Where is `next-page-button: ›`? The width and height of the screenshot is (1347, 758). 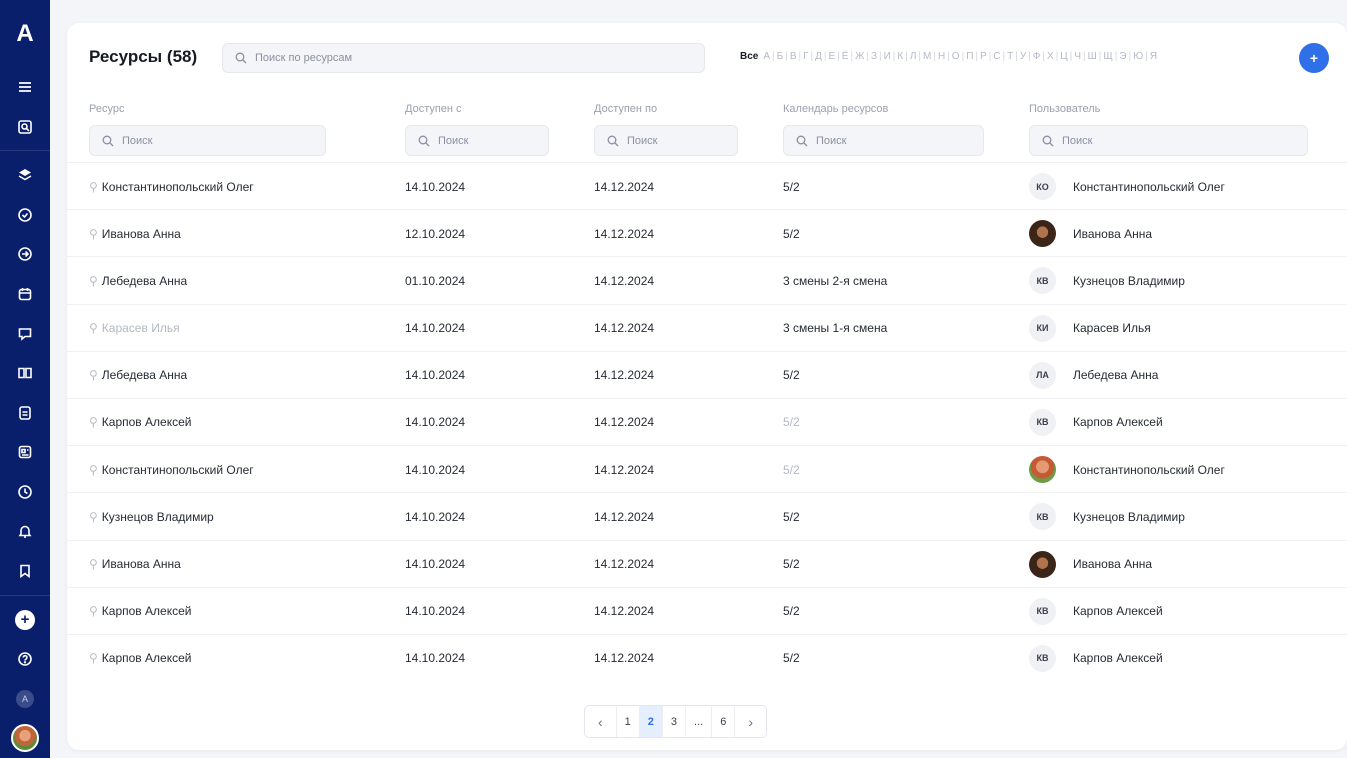
next-page-button: › is located at coordinates (750, 721).